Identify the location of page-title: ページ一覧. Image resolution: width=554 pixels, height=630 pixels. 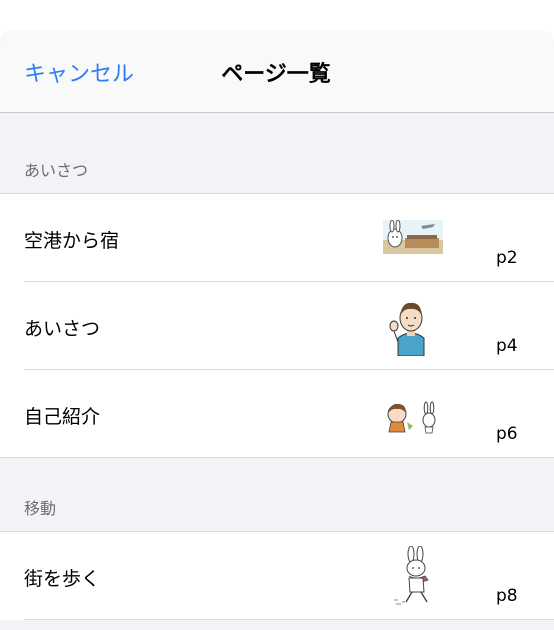
(276, 74).